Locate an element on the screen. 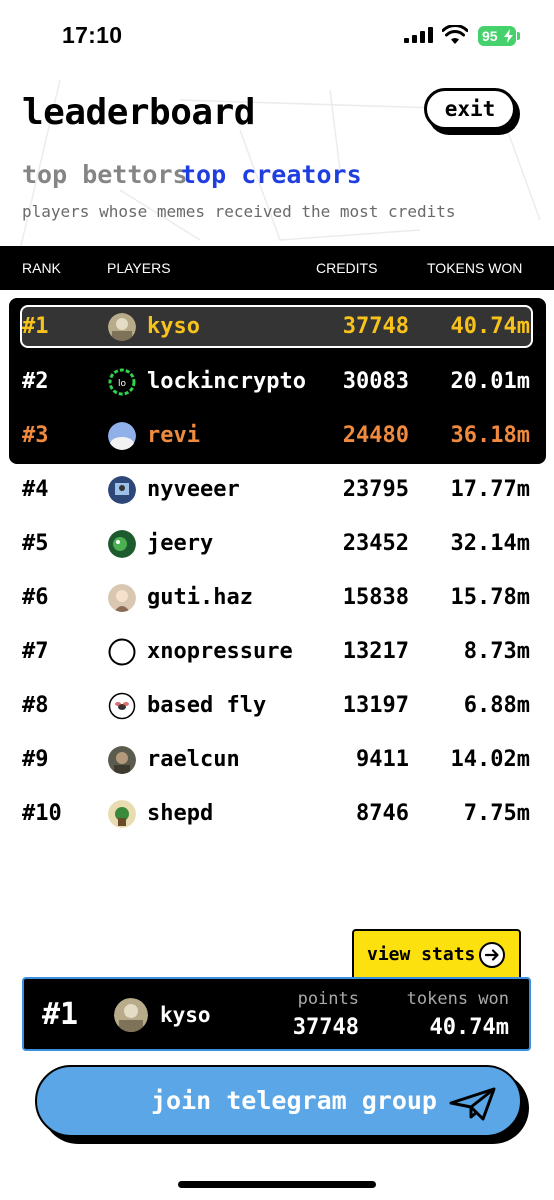 This screenshot has height=1200, width=554. player-name: revi is located at coordinates (173, 435).